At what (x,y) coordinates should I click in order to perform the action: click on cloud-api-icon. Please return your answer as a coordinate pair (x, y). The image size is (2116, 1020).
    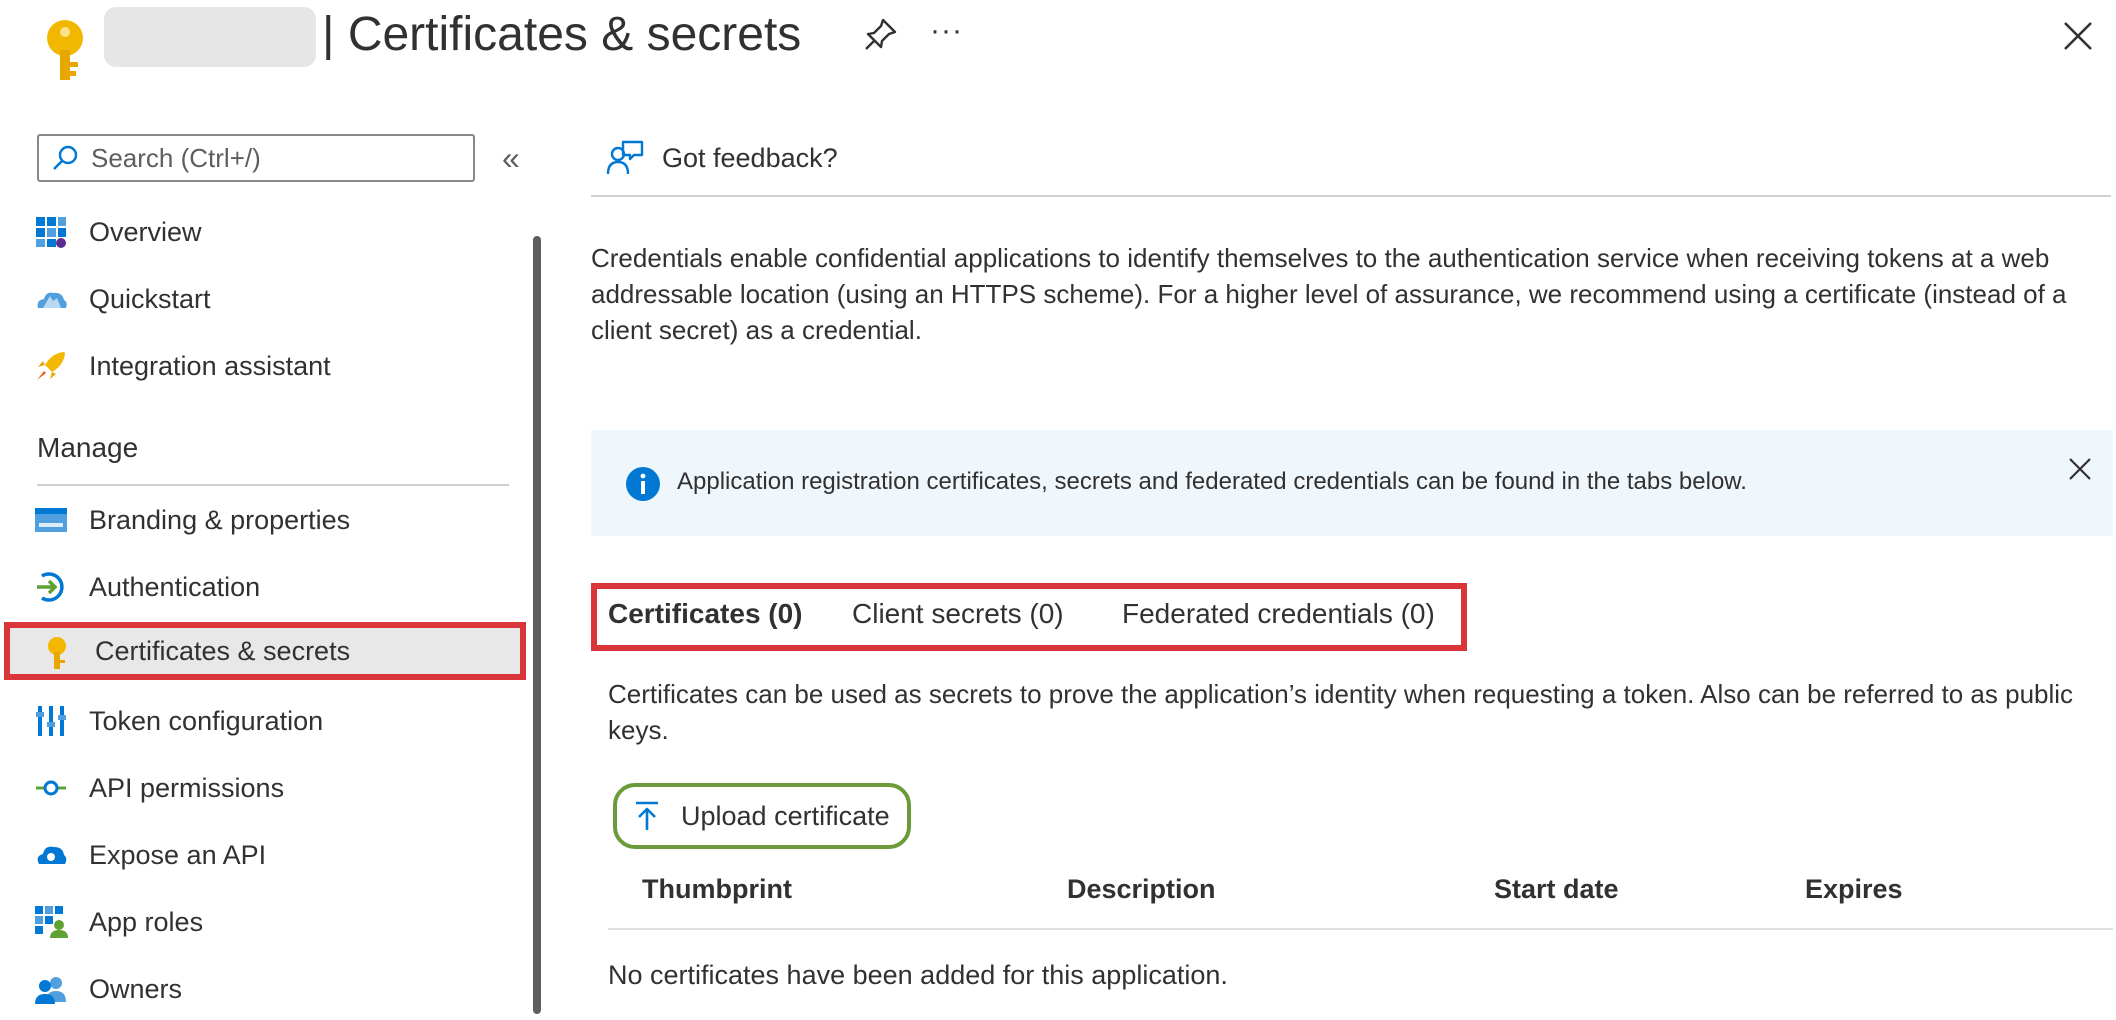
    Looking at the image, I should click on (52, 855).